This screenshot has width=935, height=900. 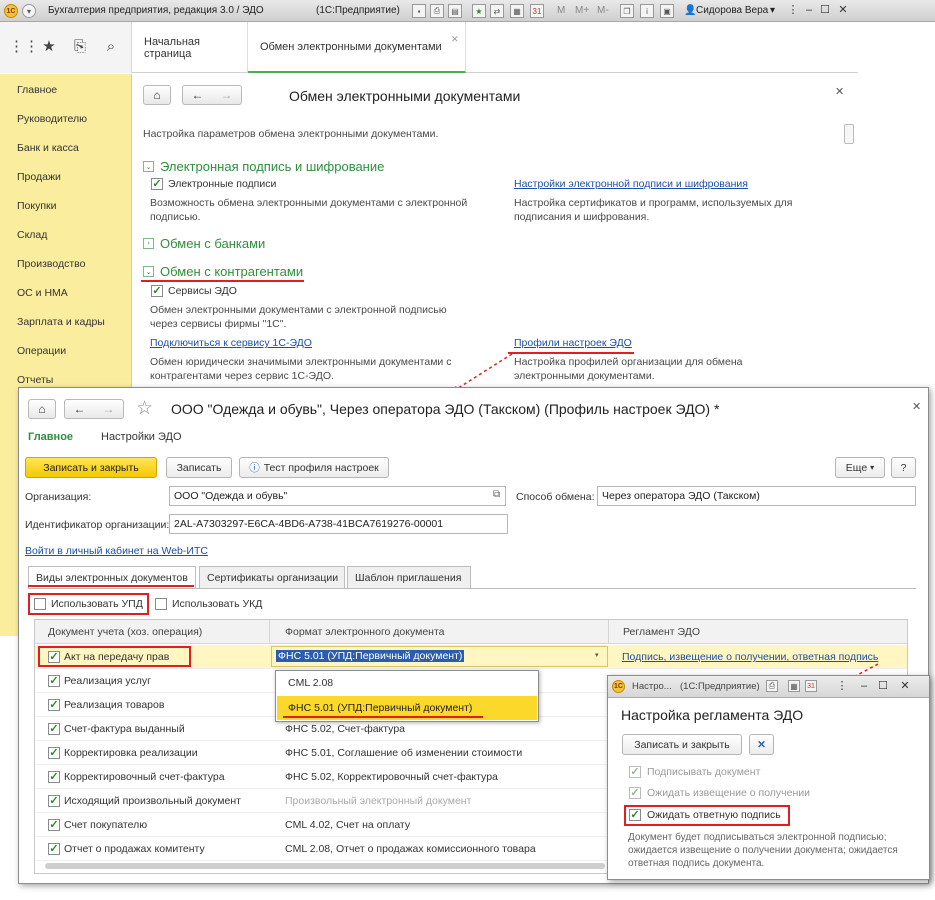 What do you see at coordinates (860, 467) in the screenshot?
I see `more-button: Еще ▾` at bounding box center [860, 467].